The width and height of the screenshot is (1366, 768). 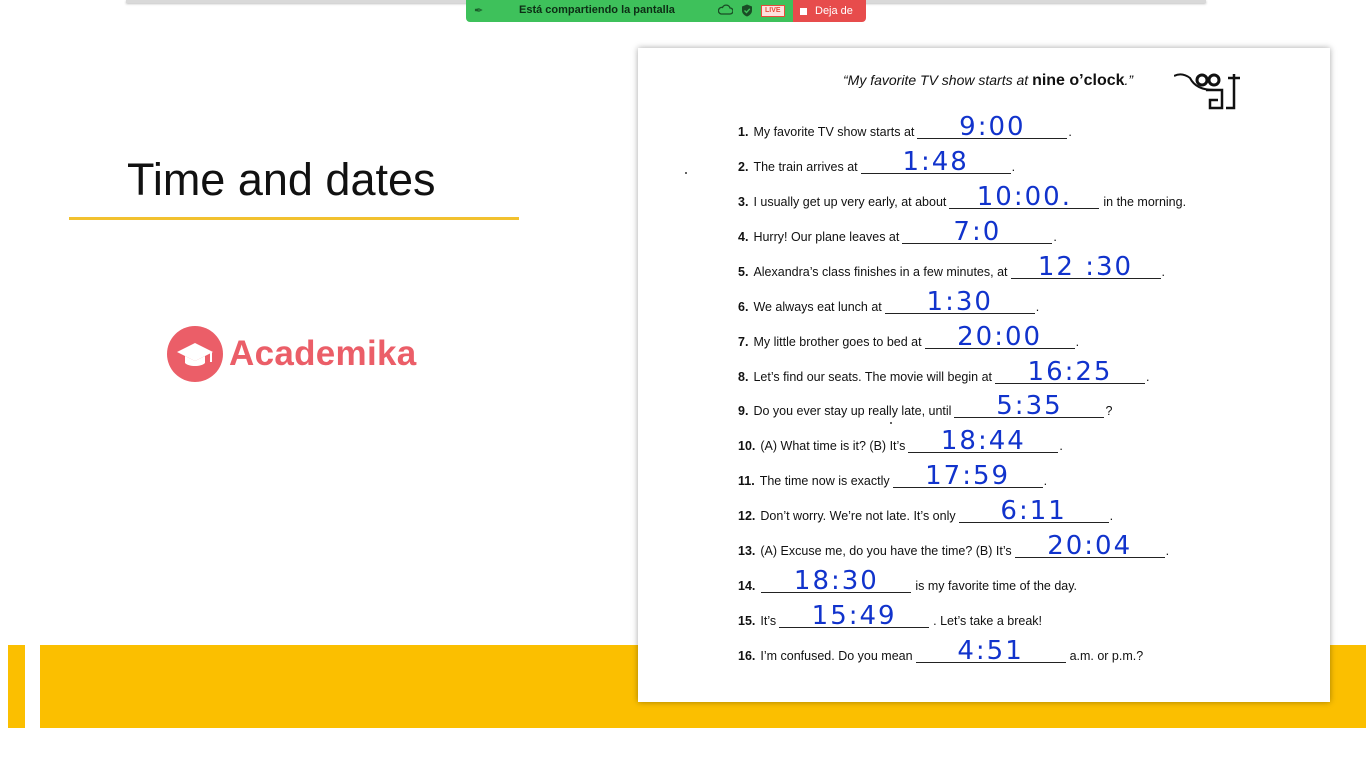 What do you see at coordinates (281, 179) in the screenshot?
I see `slide-title: Time and dates` at bounding box center [281, 179].